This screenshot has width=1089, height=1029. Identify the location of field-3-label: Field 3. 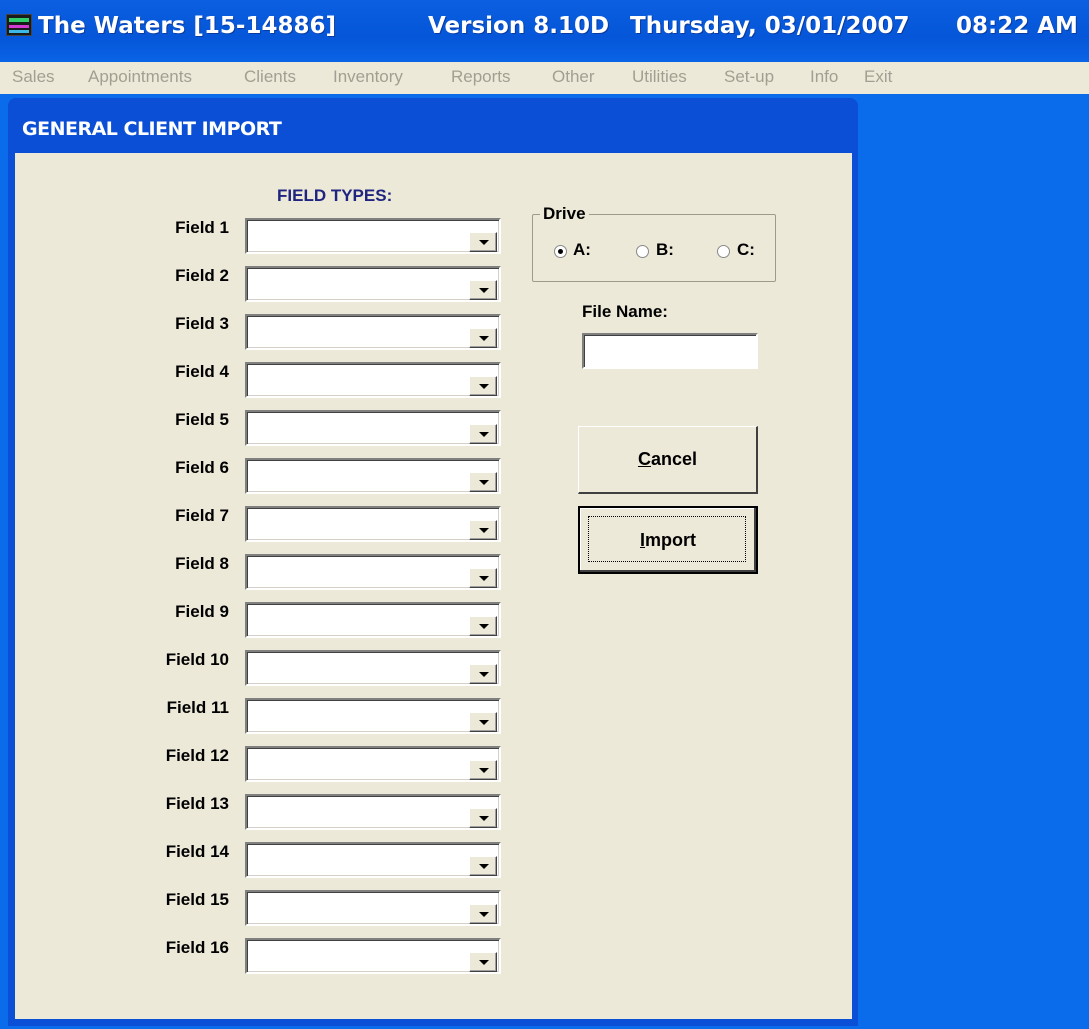
(202, 323).